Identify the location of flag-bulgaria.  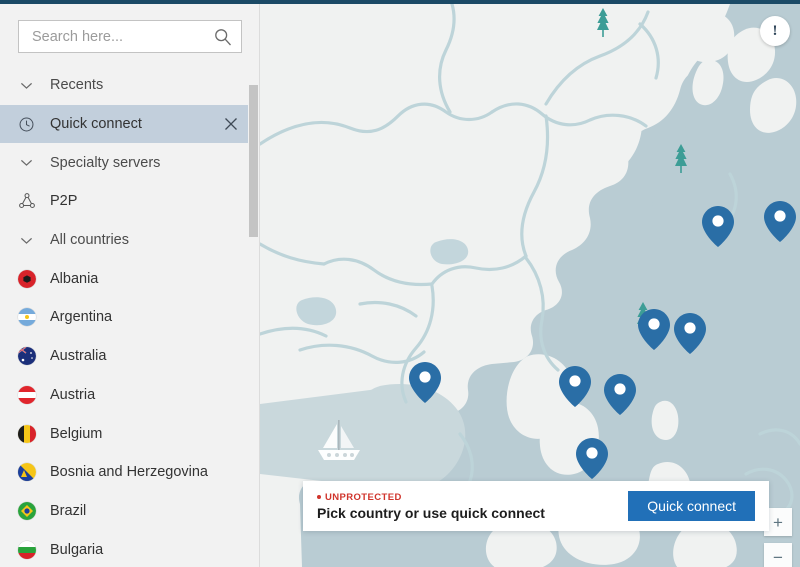
(32, 549).